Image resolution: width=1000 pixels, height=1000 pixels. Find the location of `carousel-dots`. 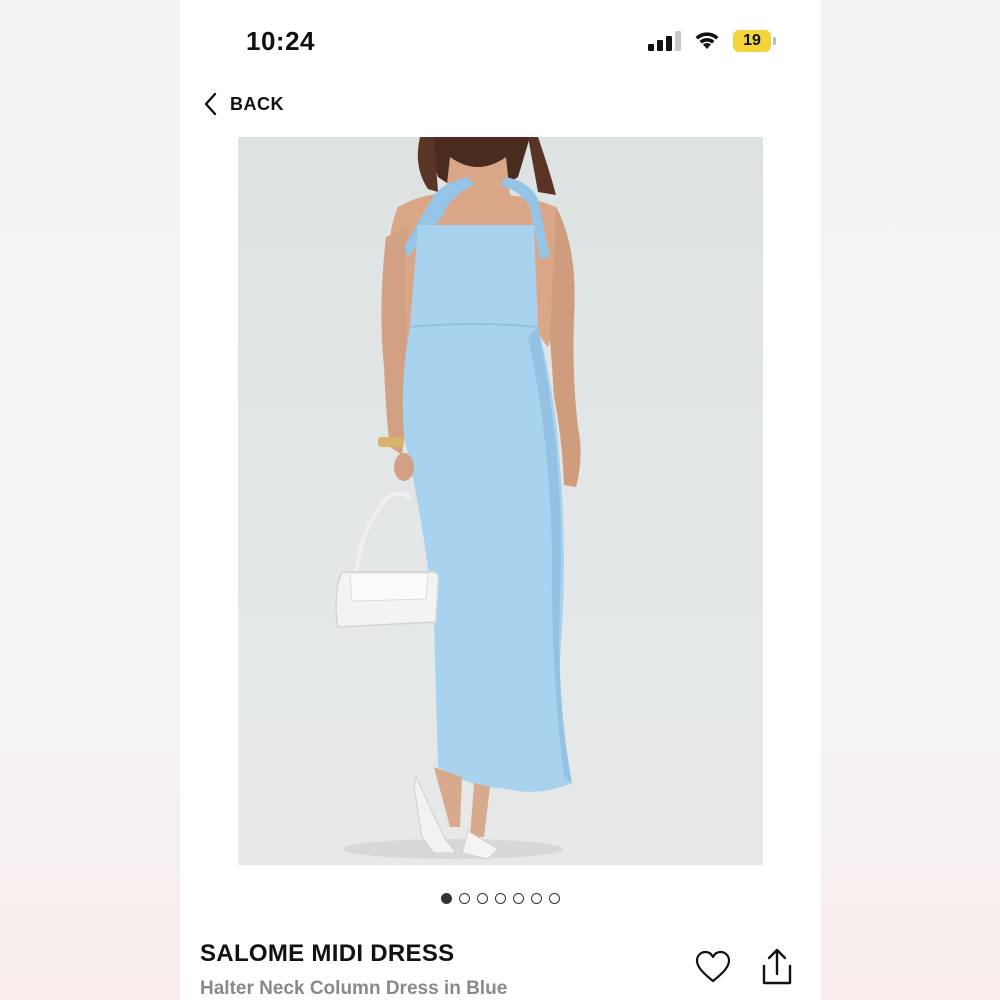

carousel-dots is located at coordinates (500, 899).